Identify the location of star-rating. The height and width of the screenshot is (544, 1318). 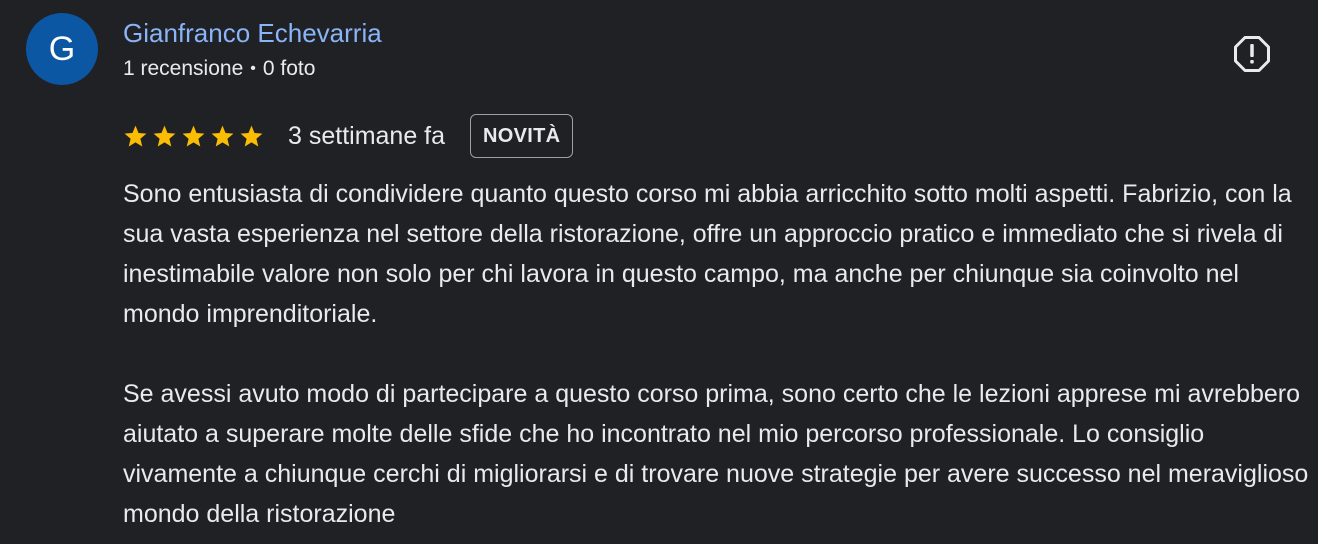
(193, 136).